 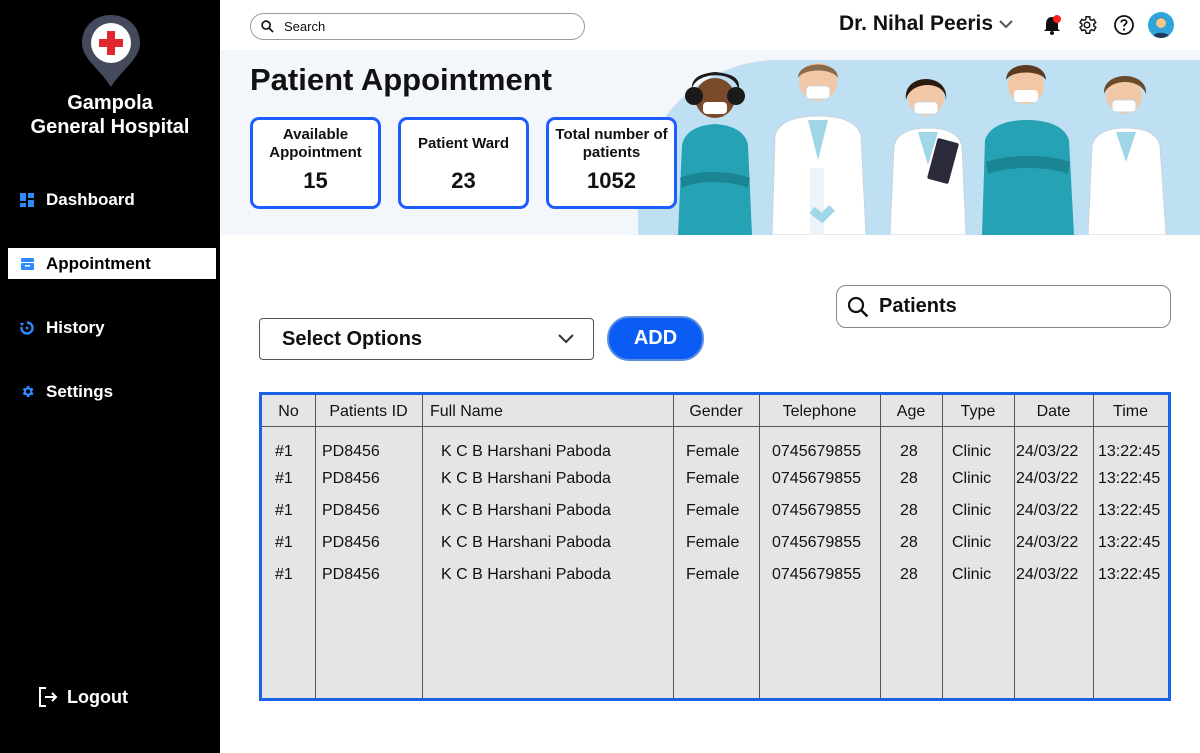 What do you see at coordinates (611, 143) in the screenshot?
I see `stat-label: Total number of patients` at bounding box center [611, 143].